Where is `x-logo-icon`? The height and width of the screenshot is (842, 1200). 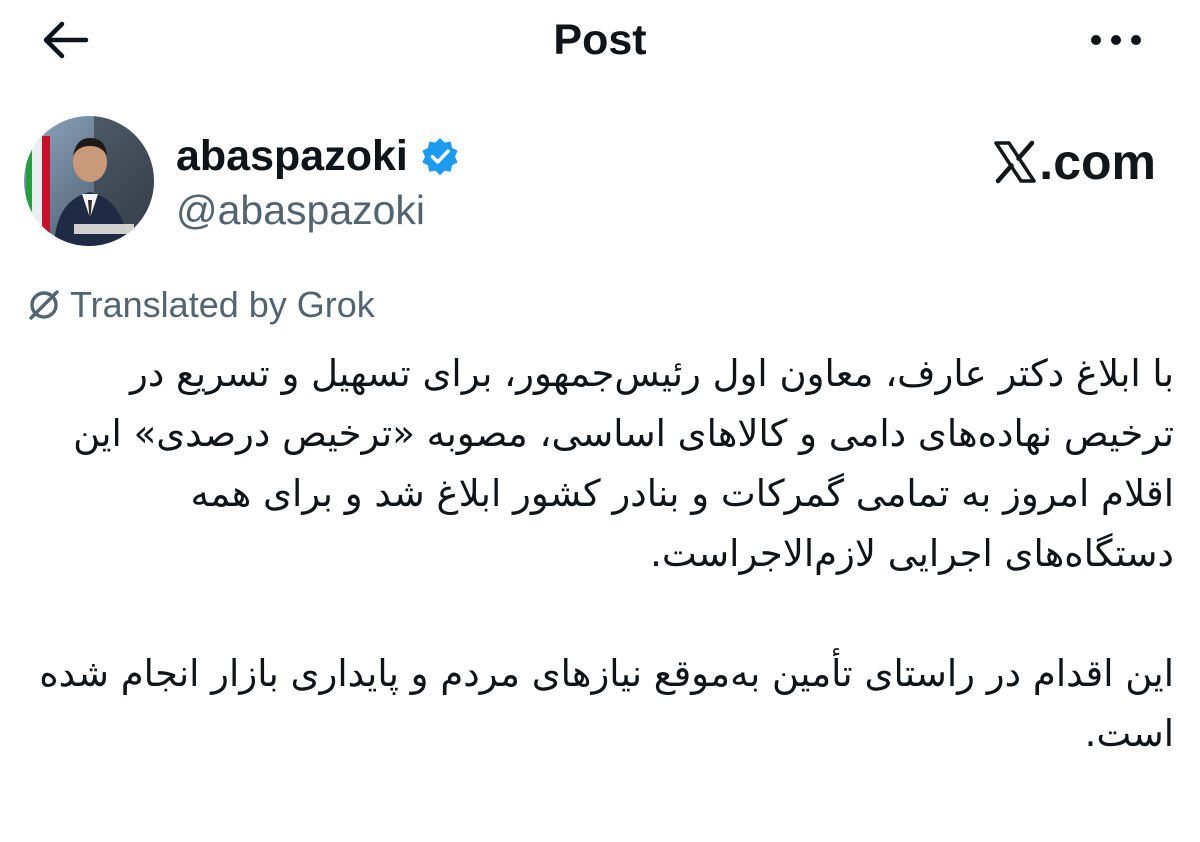
x-logo-icon is located at coordinates (1015, 162).